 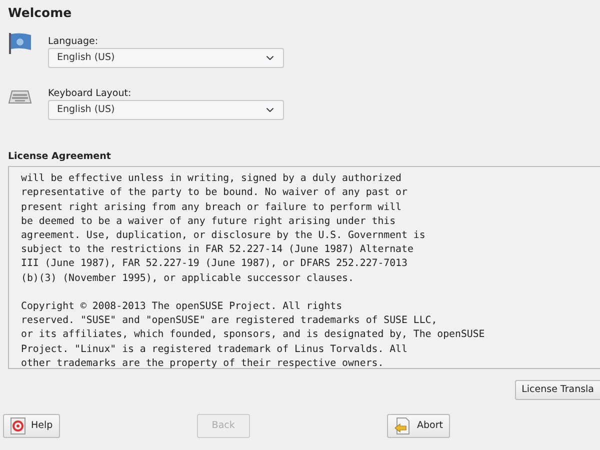 I want to click on abort-button: Abort, so click(x=418, y=426).